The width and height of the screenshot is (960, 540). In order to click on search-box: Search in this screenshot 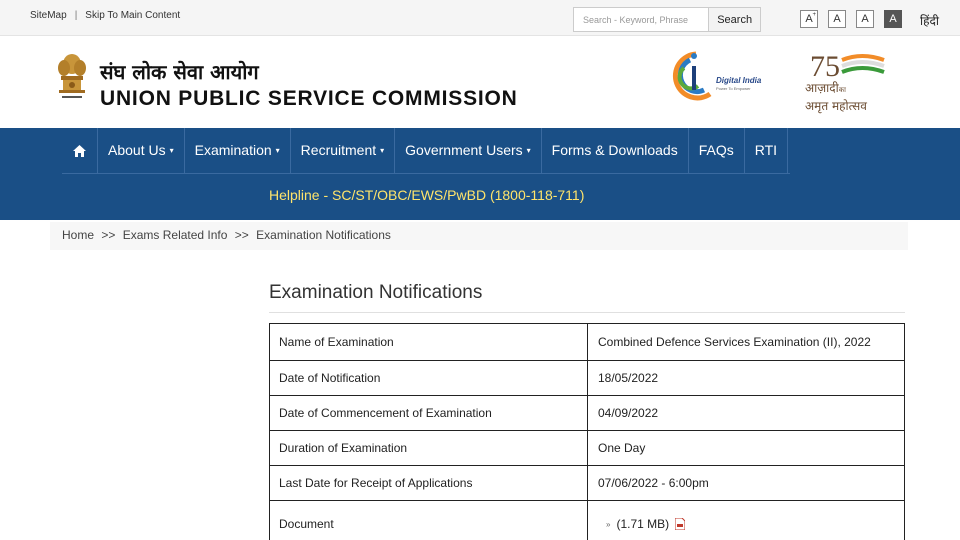, I will do `click(667, 19)`.